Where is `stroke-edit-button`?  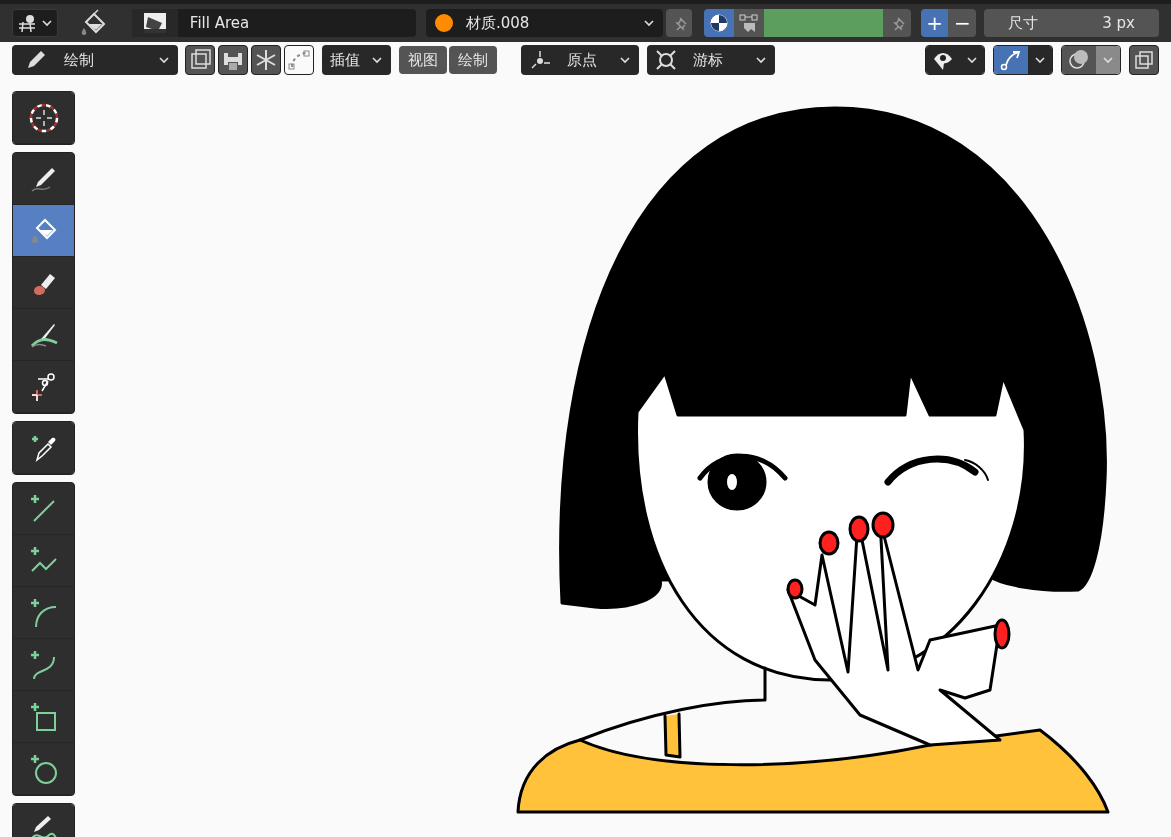 stroke-edit-button is located at coordinates (749, 23).